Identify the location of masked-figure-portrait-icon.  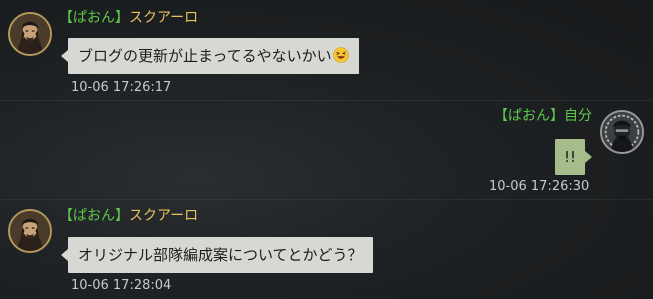
(622, 132).